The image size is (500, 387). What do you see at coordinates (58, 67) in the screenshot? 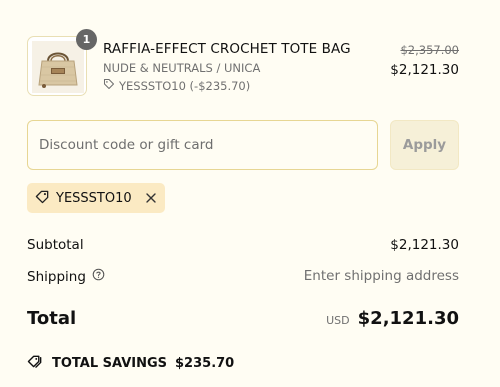
I see `tote-bag-image` at bounding box center [58, 67].